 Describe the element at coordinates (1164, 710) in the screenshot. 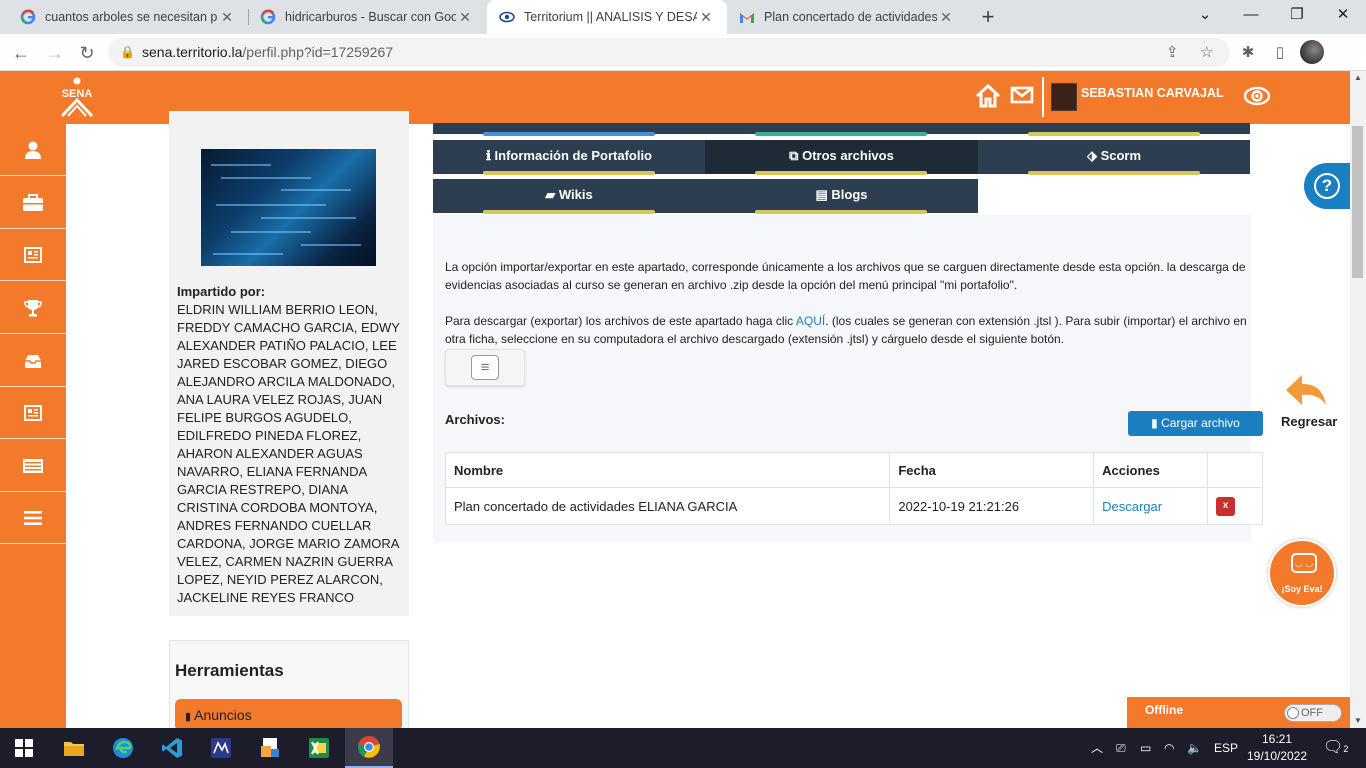

I see `offline-label: Offline` at that location.